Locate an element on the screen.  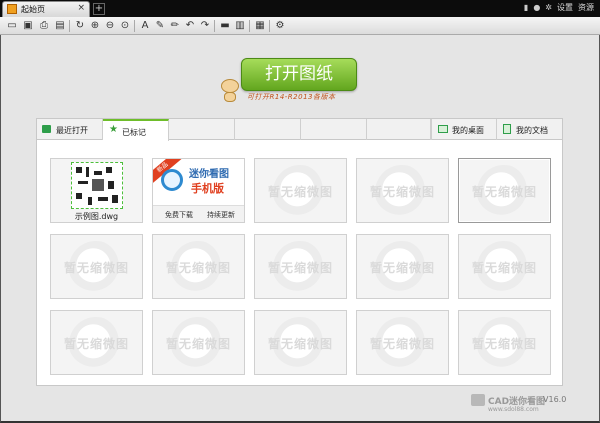
zoom-in-icon: ⊕ is located at coordinates (95, 26).